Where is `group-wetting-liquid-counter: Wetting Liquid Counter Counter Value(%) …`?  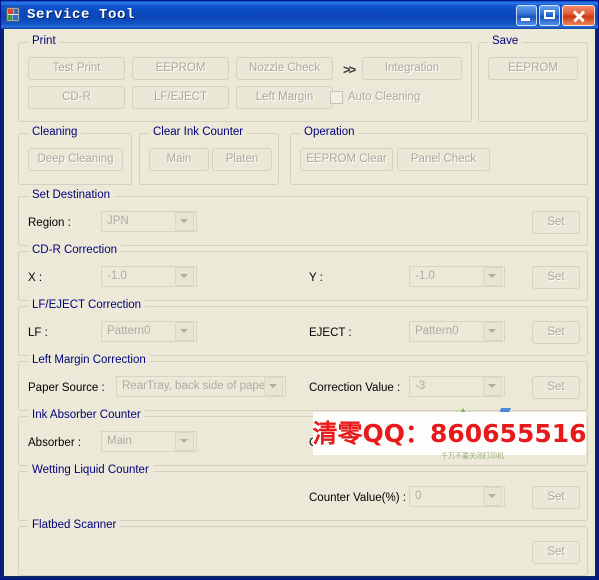 group-wetting-liquid-counter: Wetting Liquid Counter Counter Value(%) … is located at coordinates (303, 492).